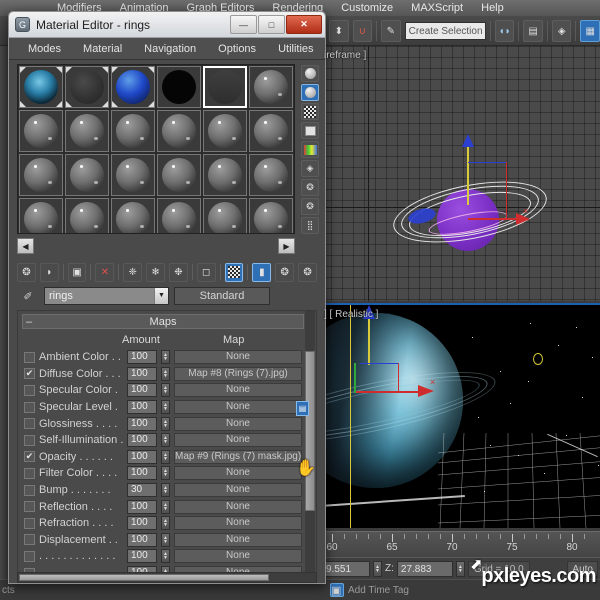  Describe the element at coordinates (378, 590) in the screenshot. I see `add-time-tag-label: Add Time Tag` at that location.